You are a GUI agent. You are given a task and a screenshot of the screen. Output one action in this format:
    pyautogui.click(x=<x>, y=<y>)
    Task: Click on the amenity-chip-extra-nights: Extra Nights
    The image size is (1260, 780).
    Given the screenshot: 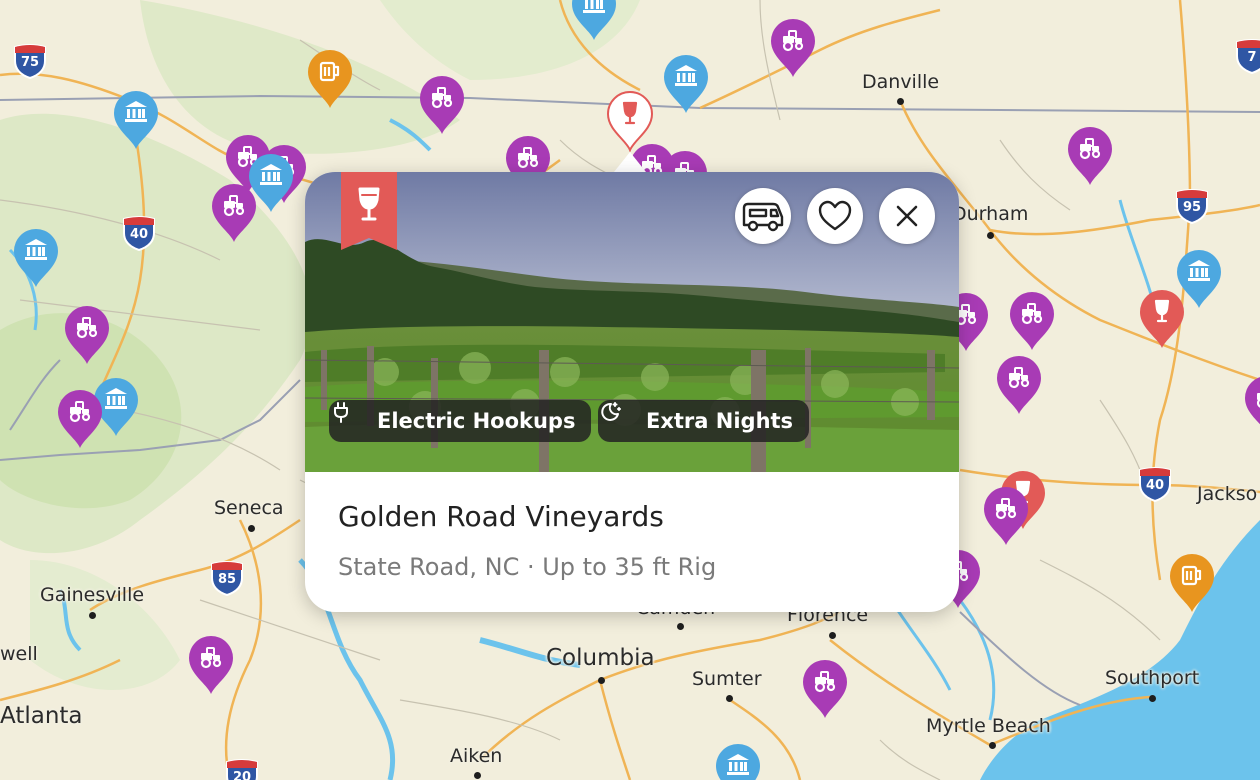 What is the action you would take?
    pyautogui.click(x=704, y=421)
    